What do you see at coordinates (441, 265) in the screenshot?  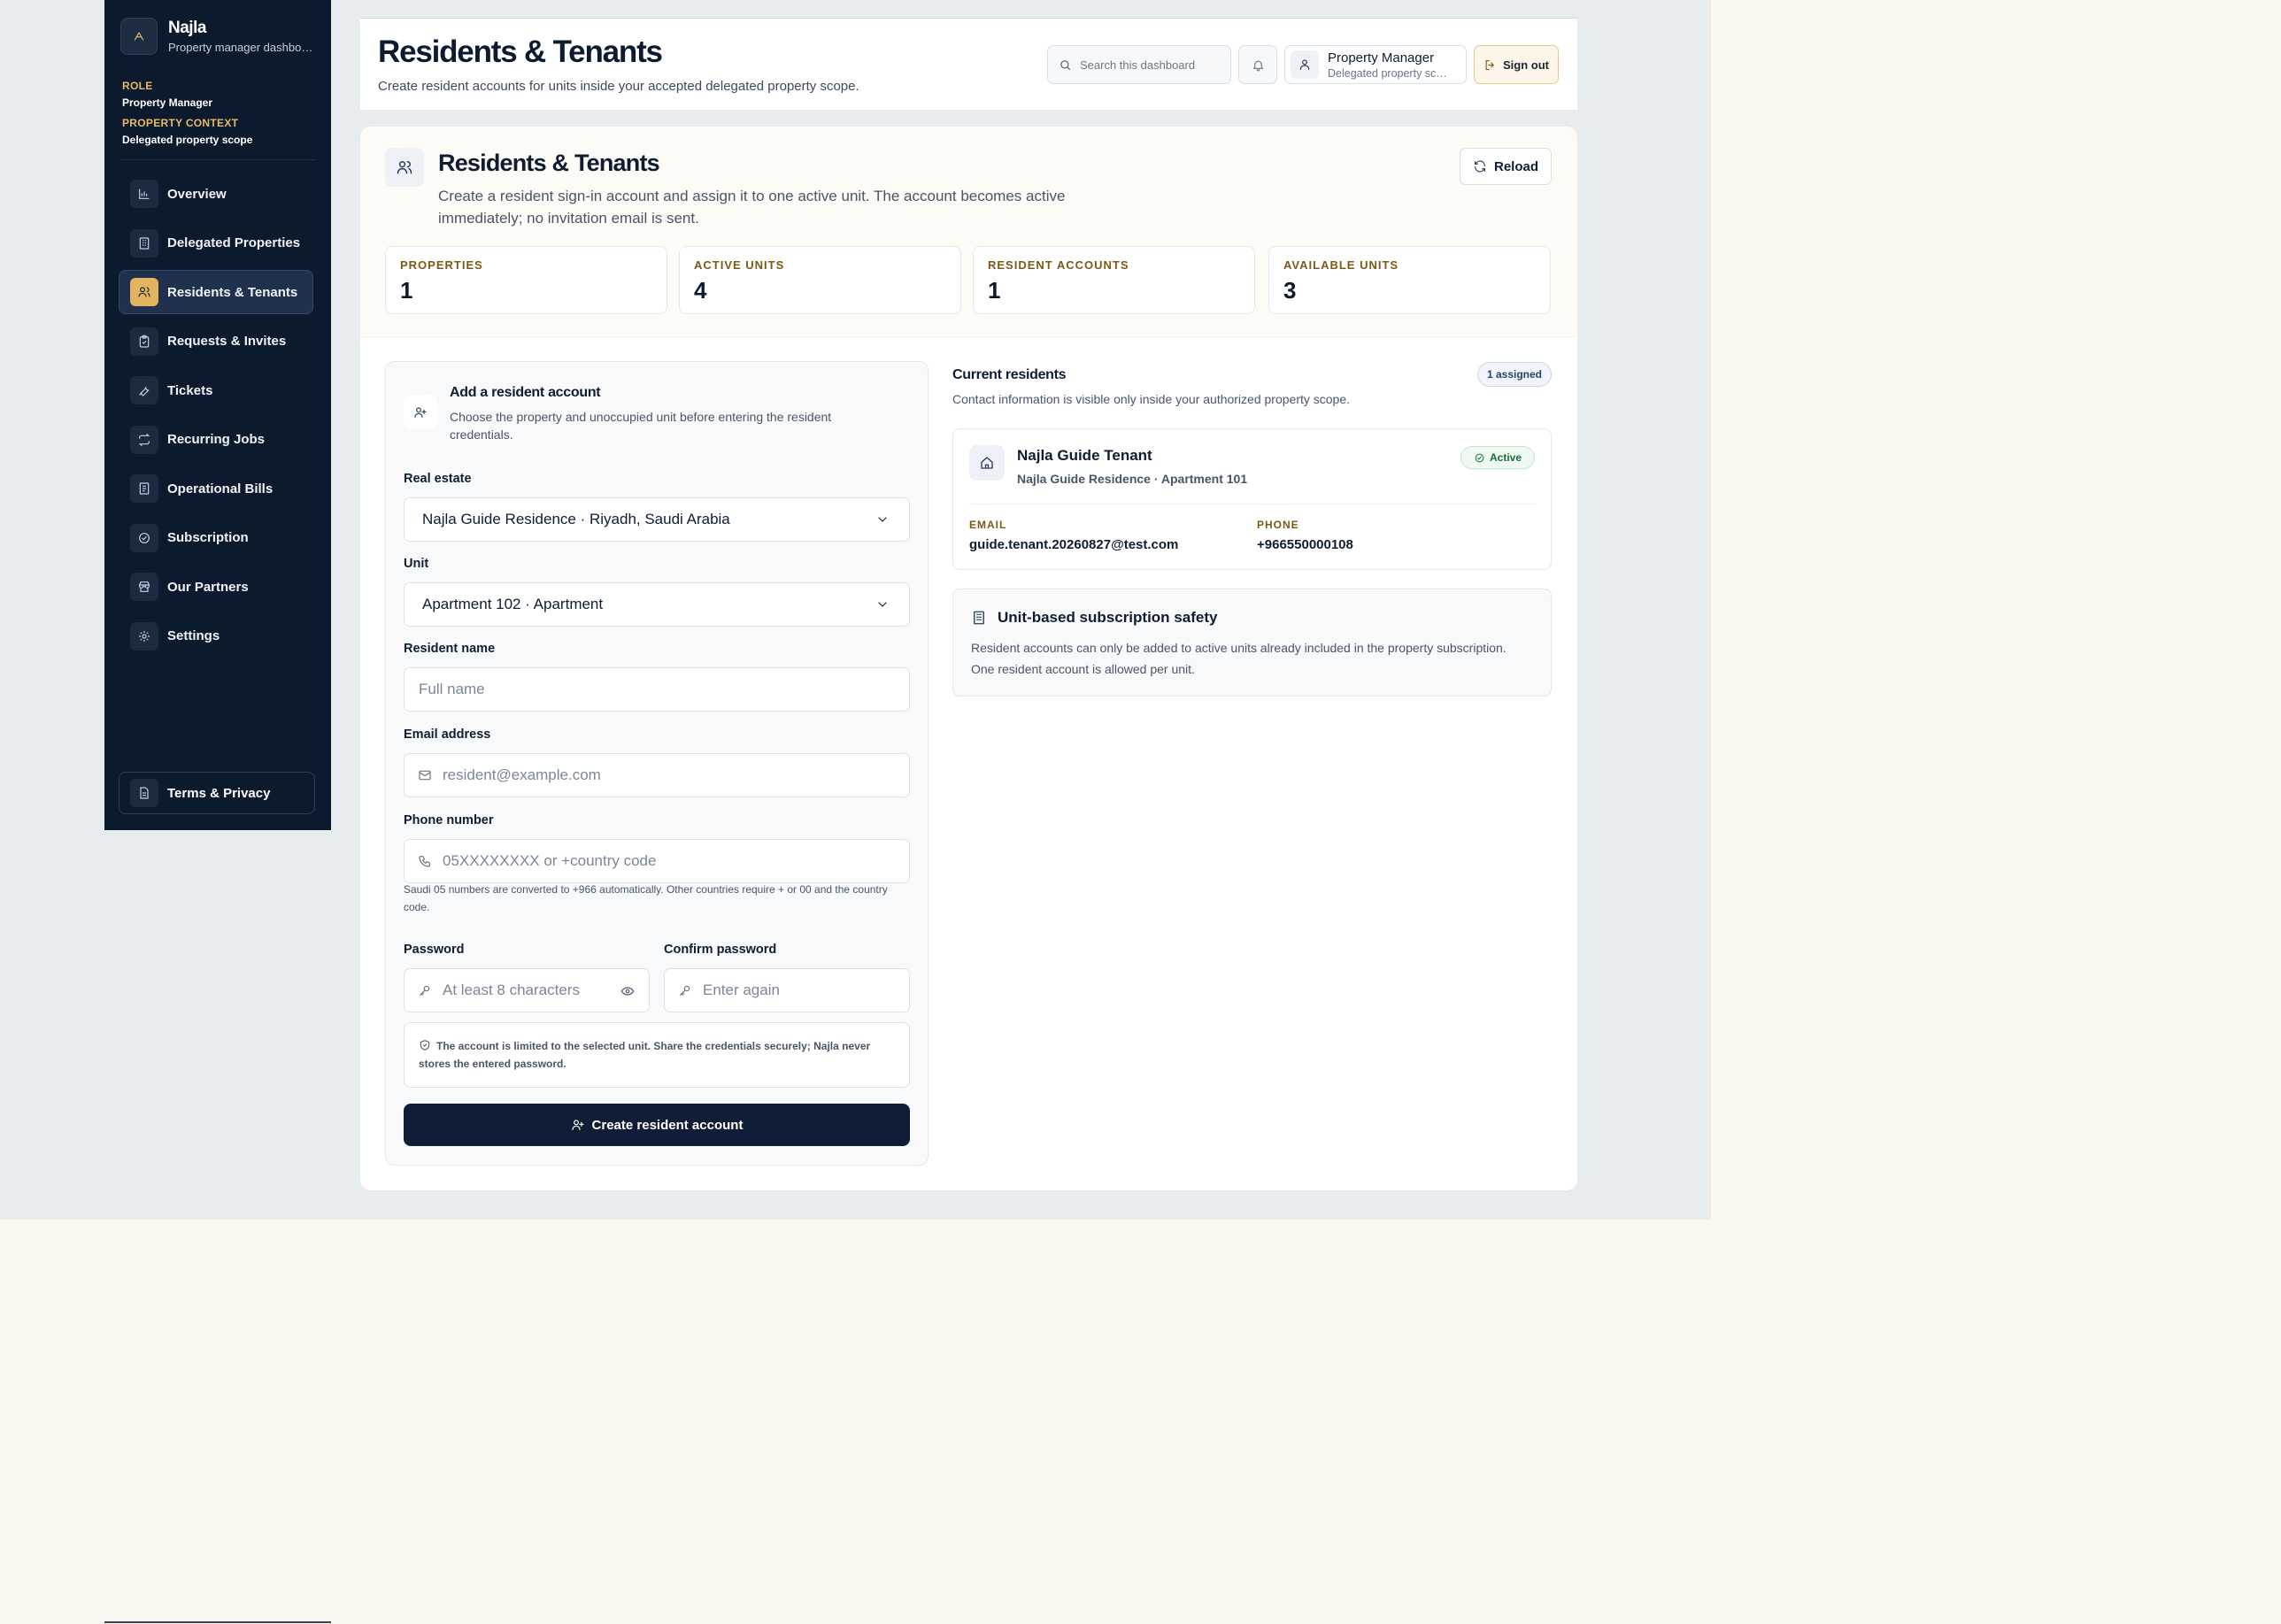 I see `stat-label: PROPERTIES` at bounding box center [441, 265].